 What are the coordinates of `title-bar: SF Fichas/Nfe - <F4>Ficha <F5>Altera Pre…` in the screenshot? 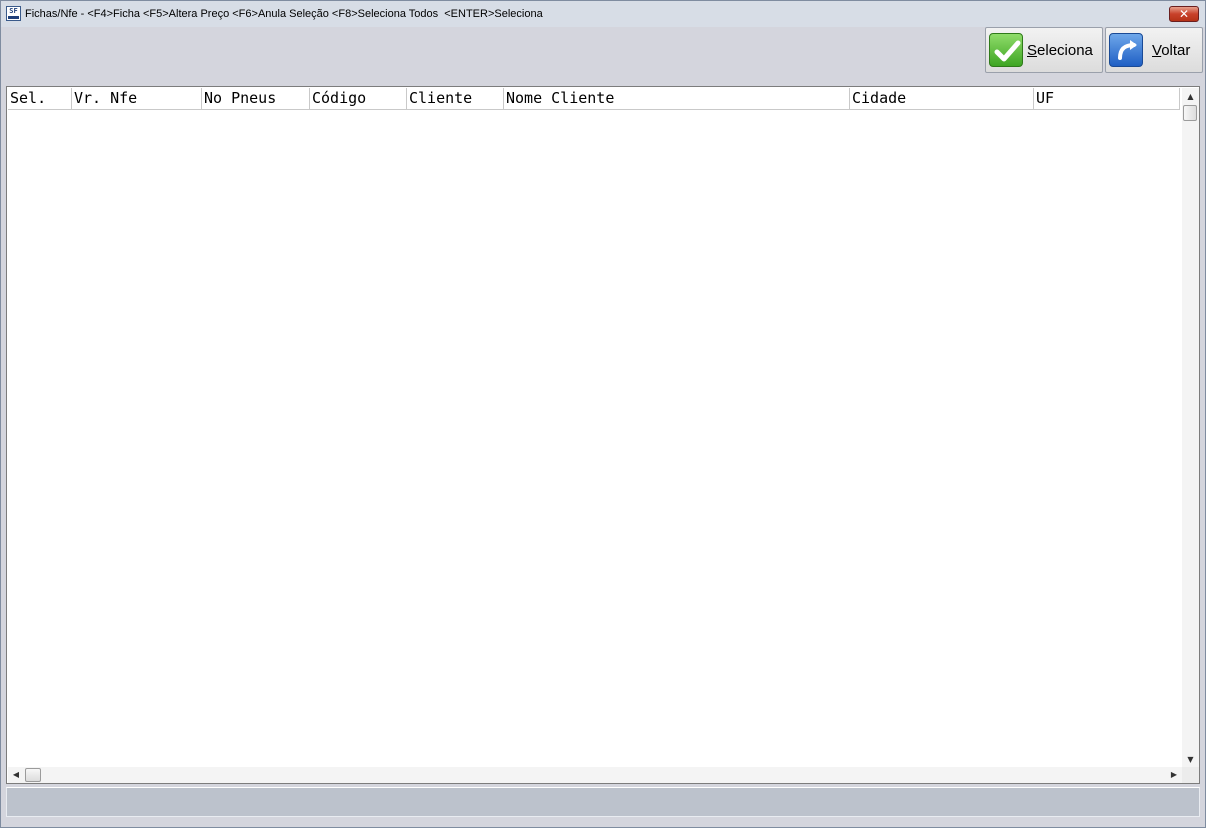 It's located at (603, 14).